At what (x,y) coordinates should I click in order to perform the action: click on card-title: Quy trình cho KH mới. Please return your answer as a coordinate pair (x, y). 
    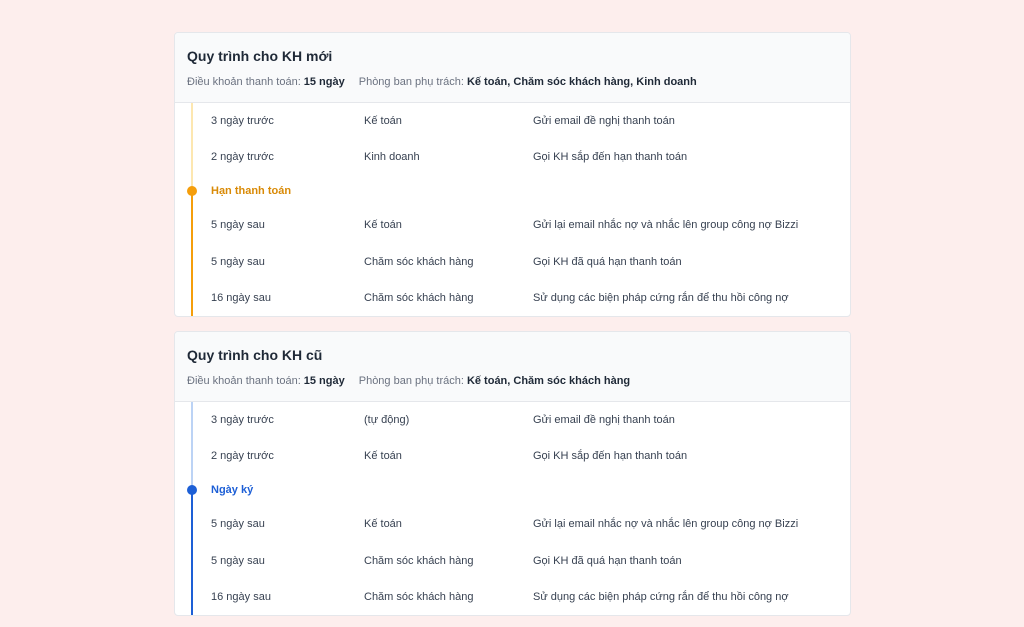
    Looking at the image, I should click on (260, 56).